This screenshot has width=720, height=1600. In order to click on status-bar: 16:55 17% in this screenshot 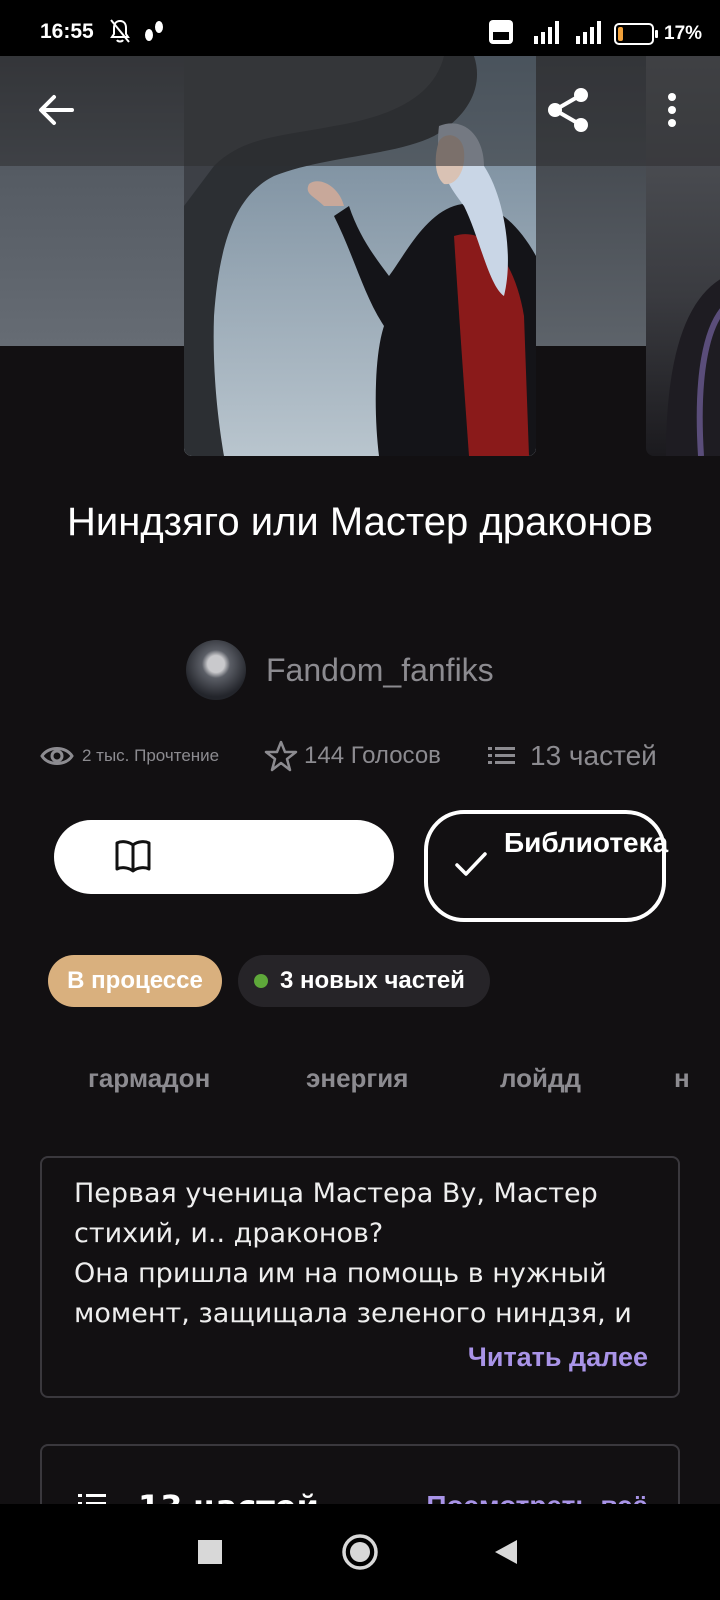, I will do `click(360, 28)`.